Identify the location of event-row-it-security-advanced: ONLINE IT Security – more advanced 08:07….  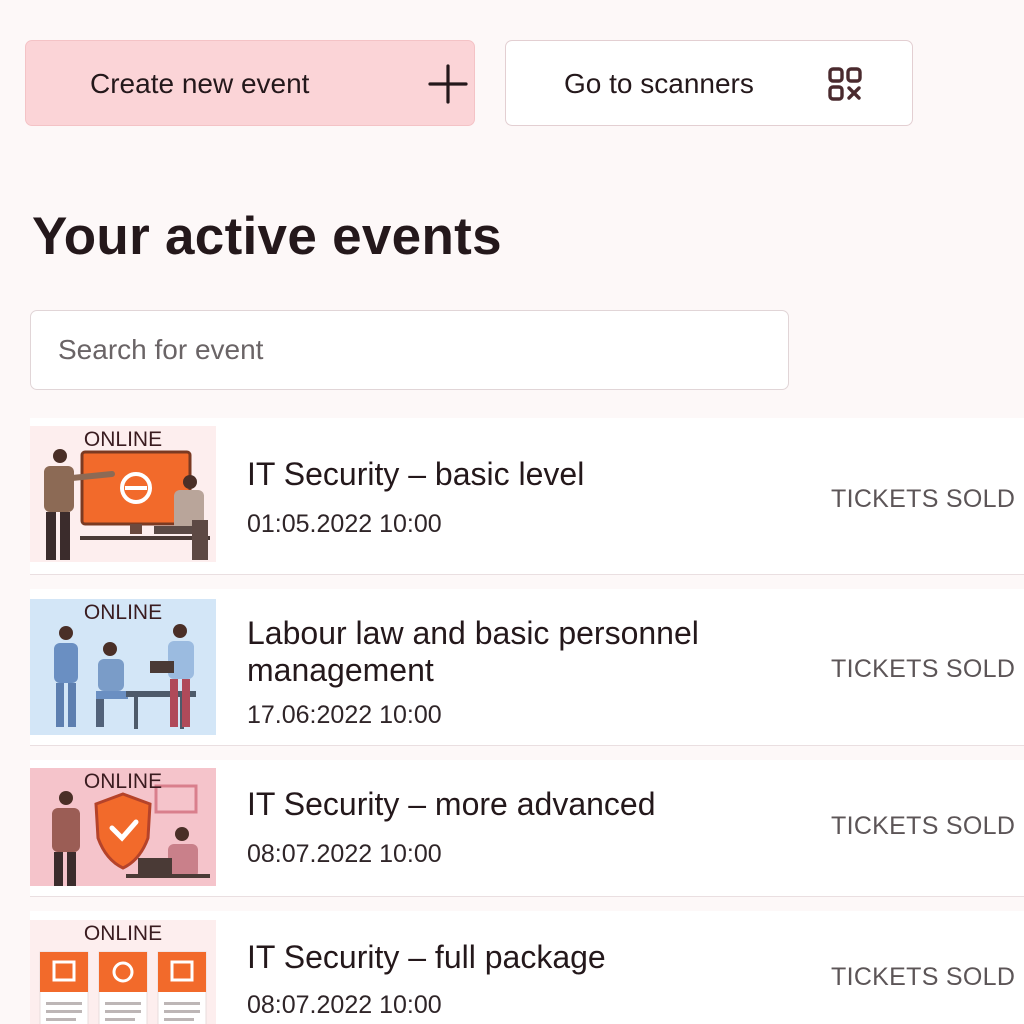
(527, 828).